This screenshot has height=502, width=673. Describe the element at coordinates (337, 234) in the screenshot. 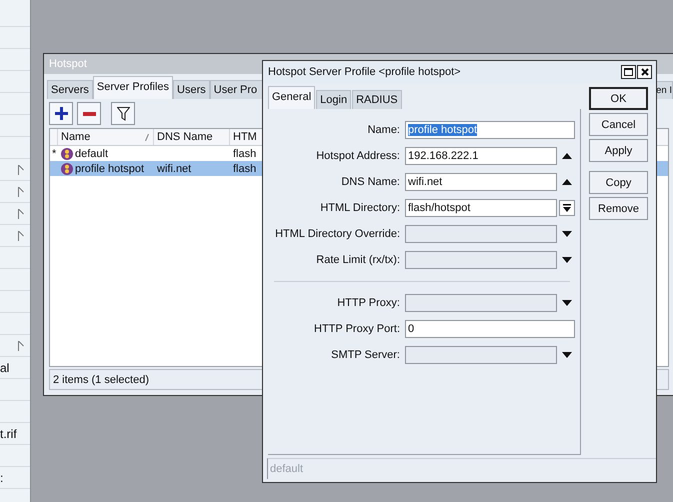

I see `field-label: HTML Directory Override:` at that location.